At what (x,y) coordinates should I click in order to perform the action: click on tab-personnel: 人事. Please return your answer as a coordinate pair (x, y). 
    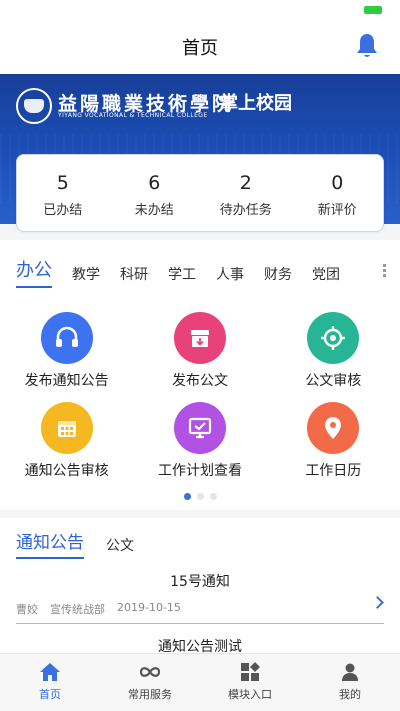
    Looking at the image, I should click on (230, 276).